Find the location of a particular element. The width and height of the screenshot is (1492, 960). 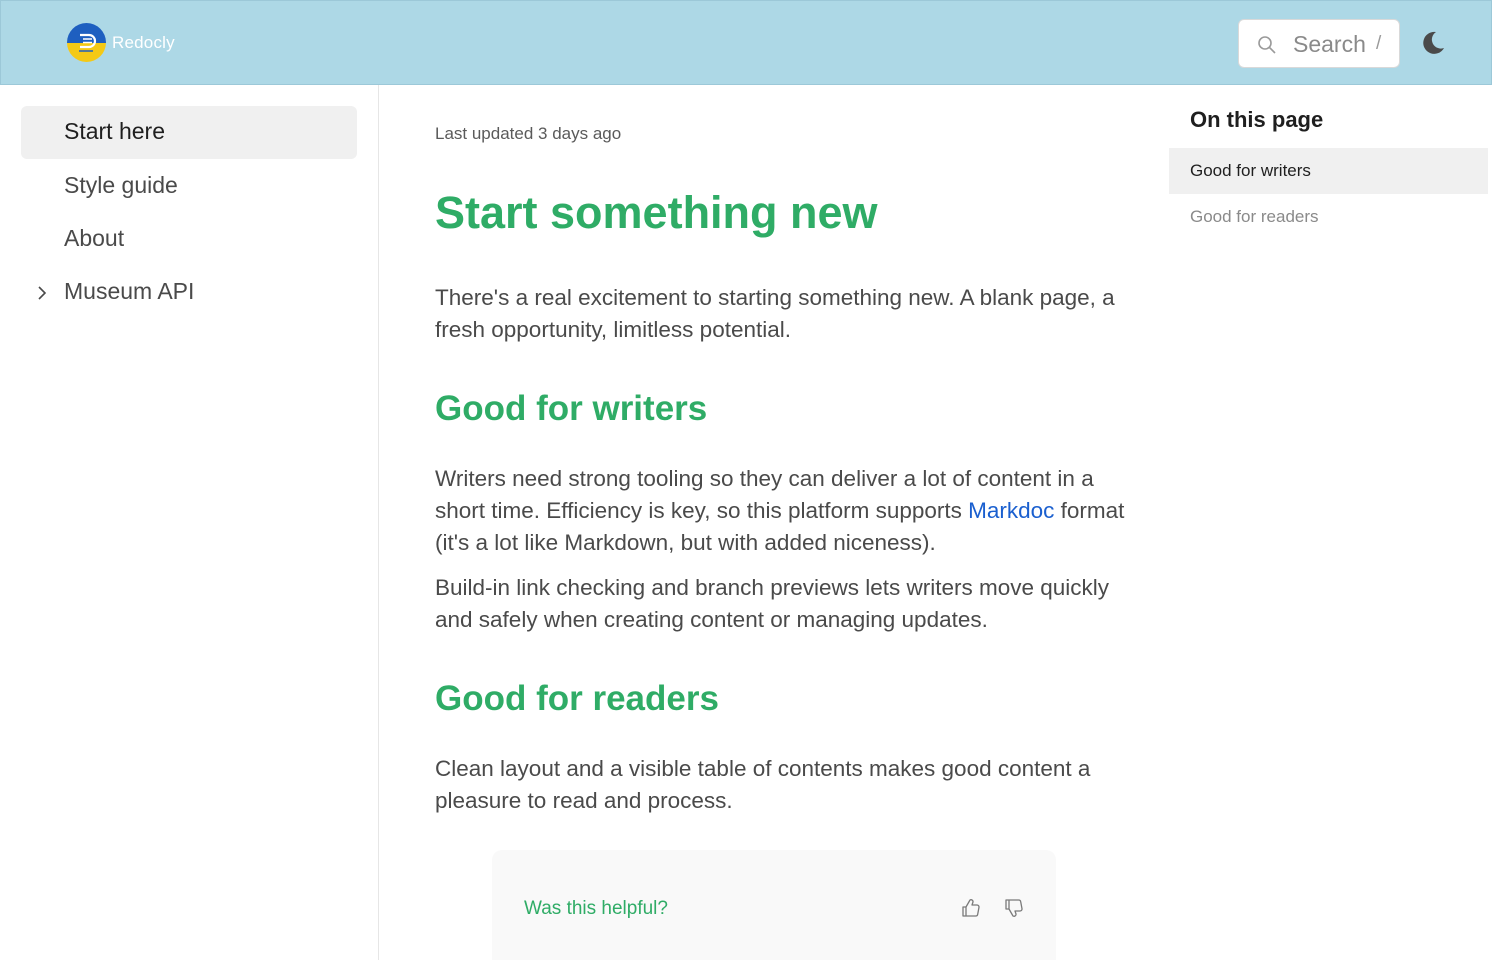

logo: Redocly is located at coordinates (121, 42).